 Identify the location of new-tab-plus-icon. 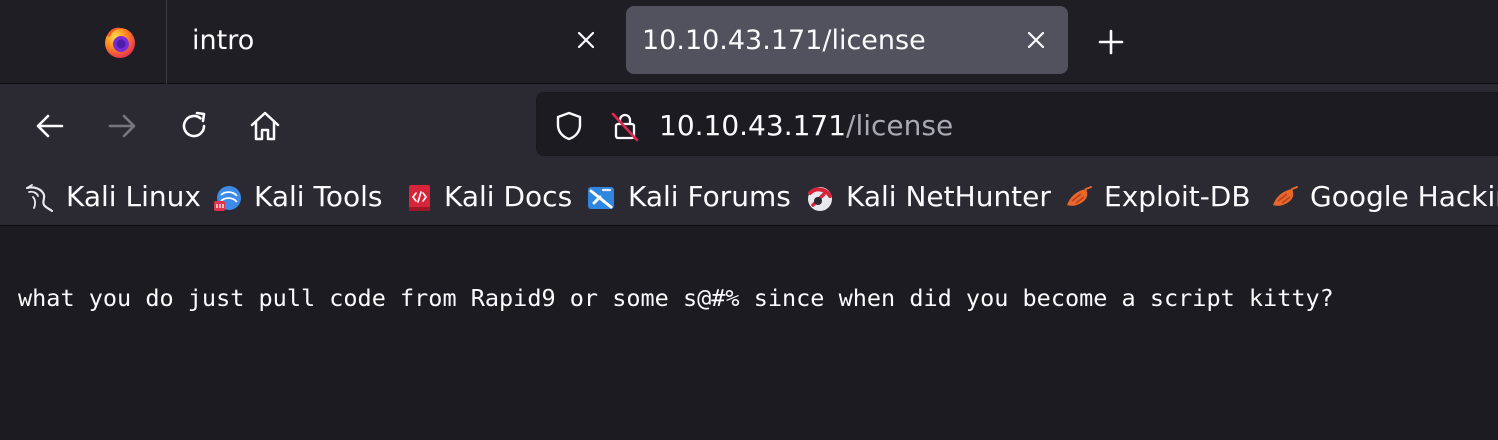
(1111, 42).